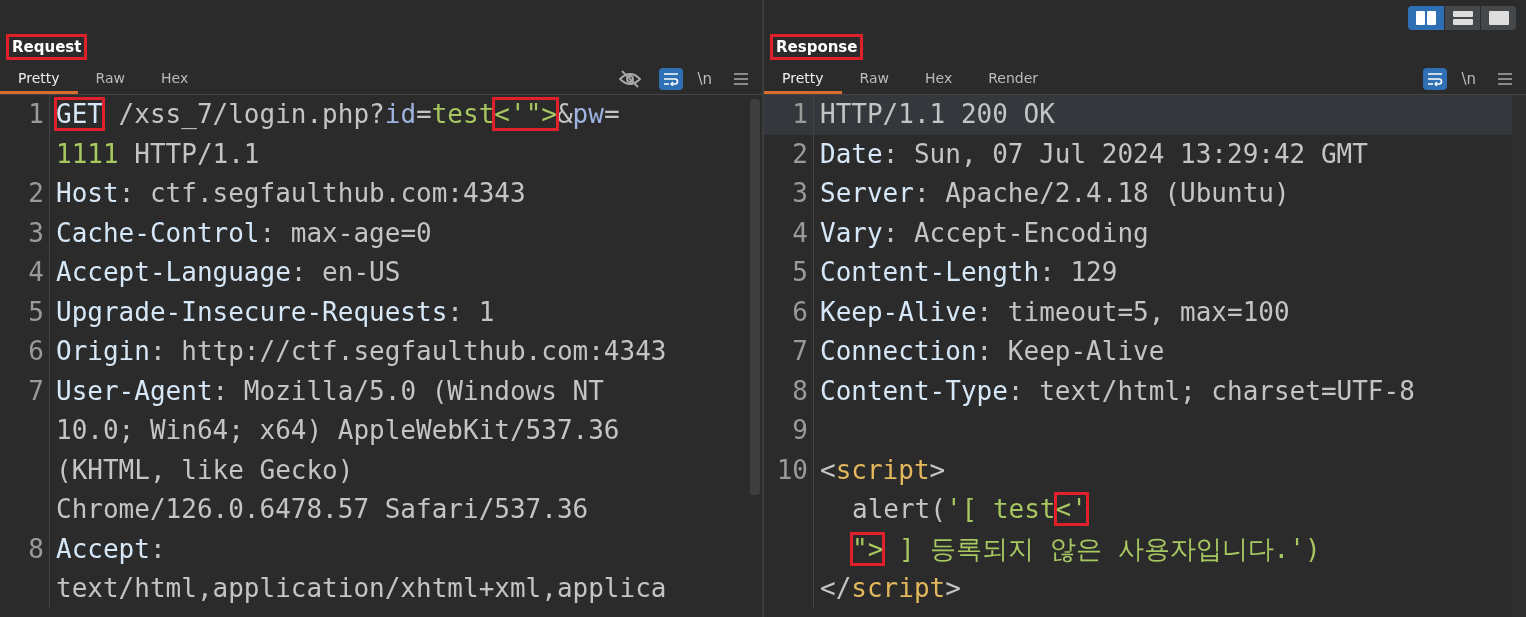 Image resolution: width=1526 pixels, height=617 pixels. I want to click on code-text: GET, so click(79, 114).